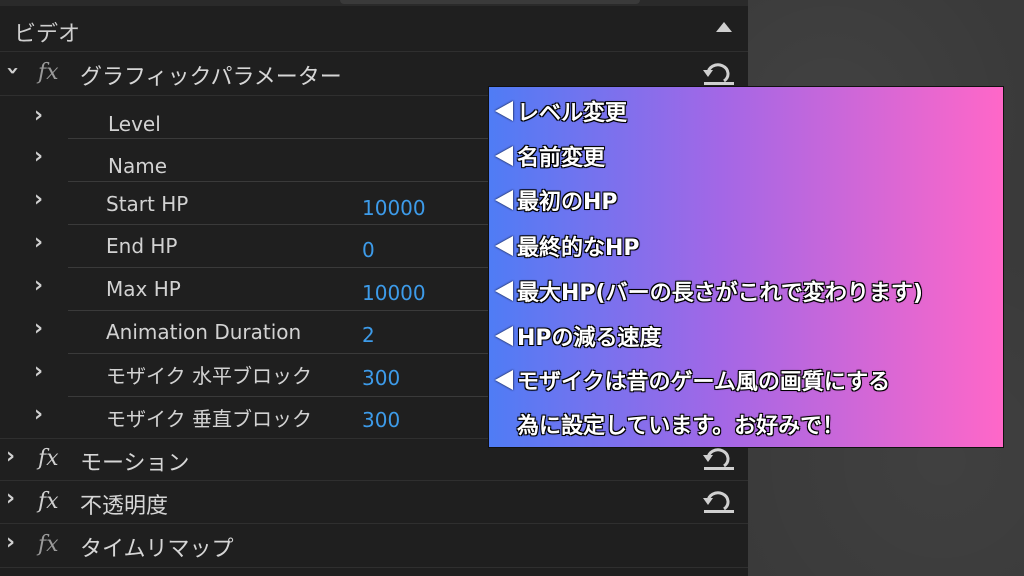  What do you see at coordinates (490, 2) in the screenshot?
I see `top-scroll-segment` at bounding box center [490, 2].